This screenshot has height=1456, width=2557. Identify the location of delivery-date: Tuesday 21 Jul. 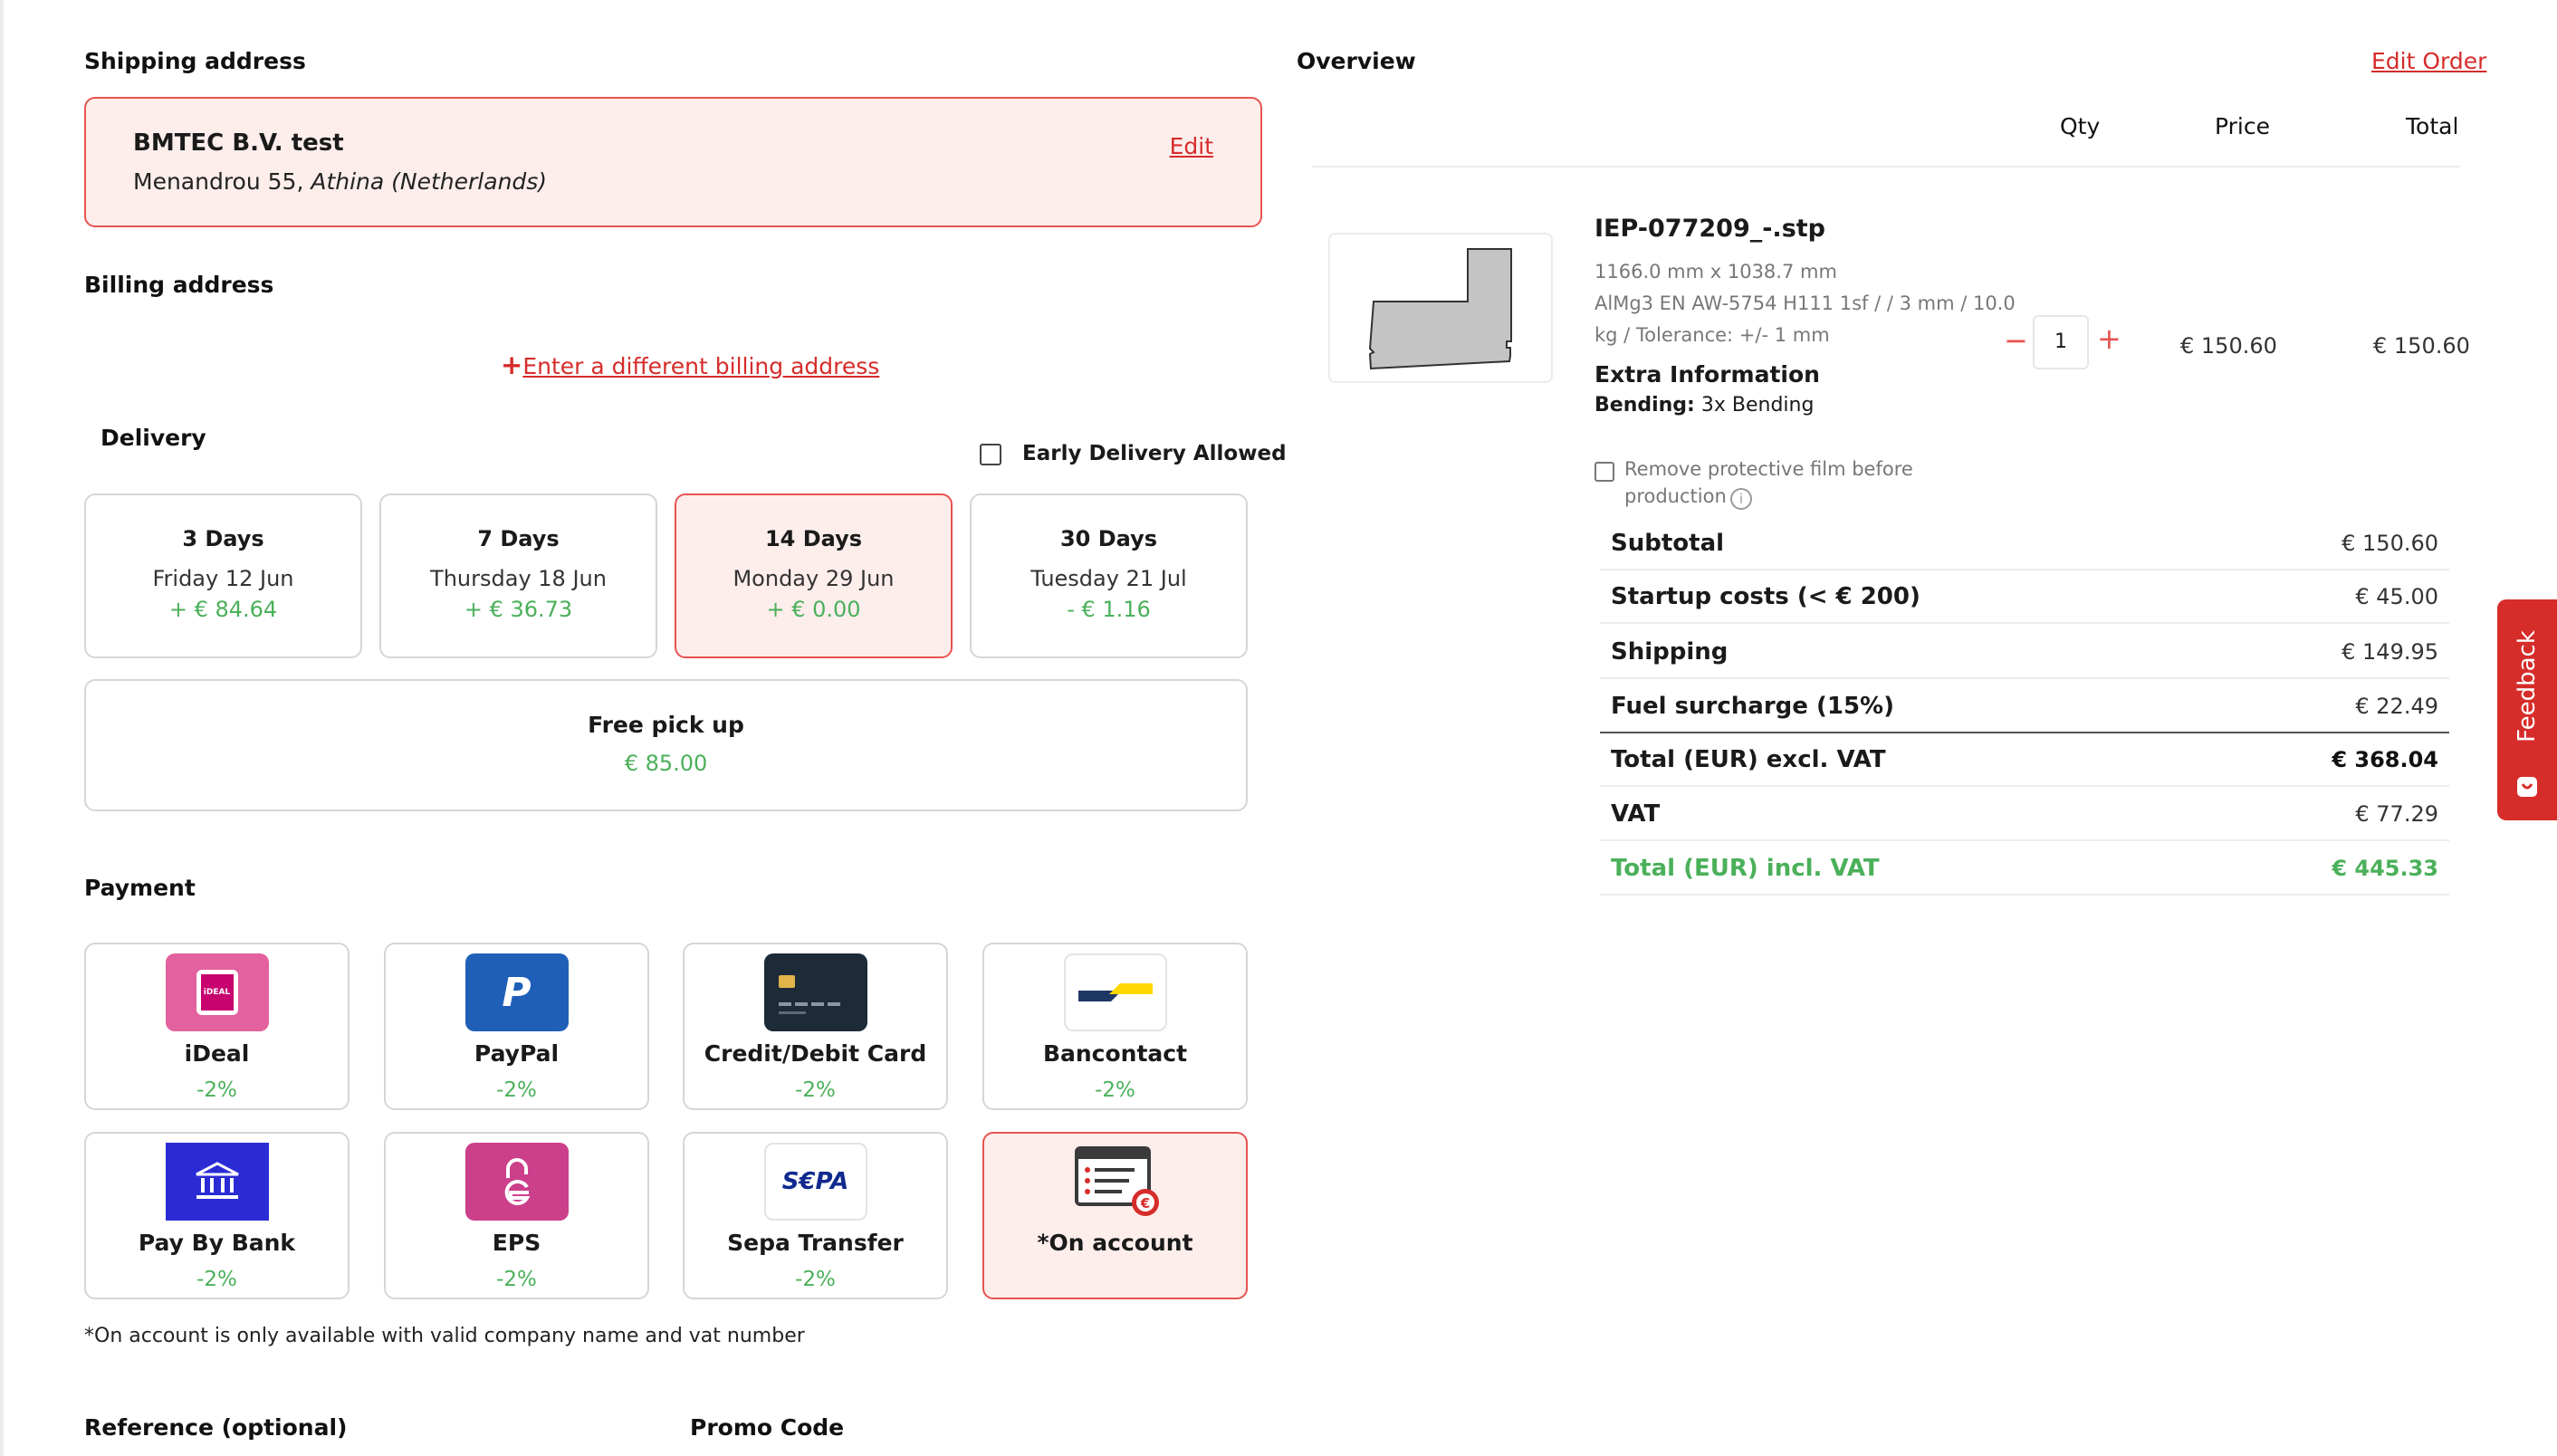
(1108, 579).